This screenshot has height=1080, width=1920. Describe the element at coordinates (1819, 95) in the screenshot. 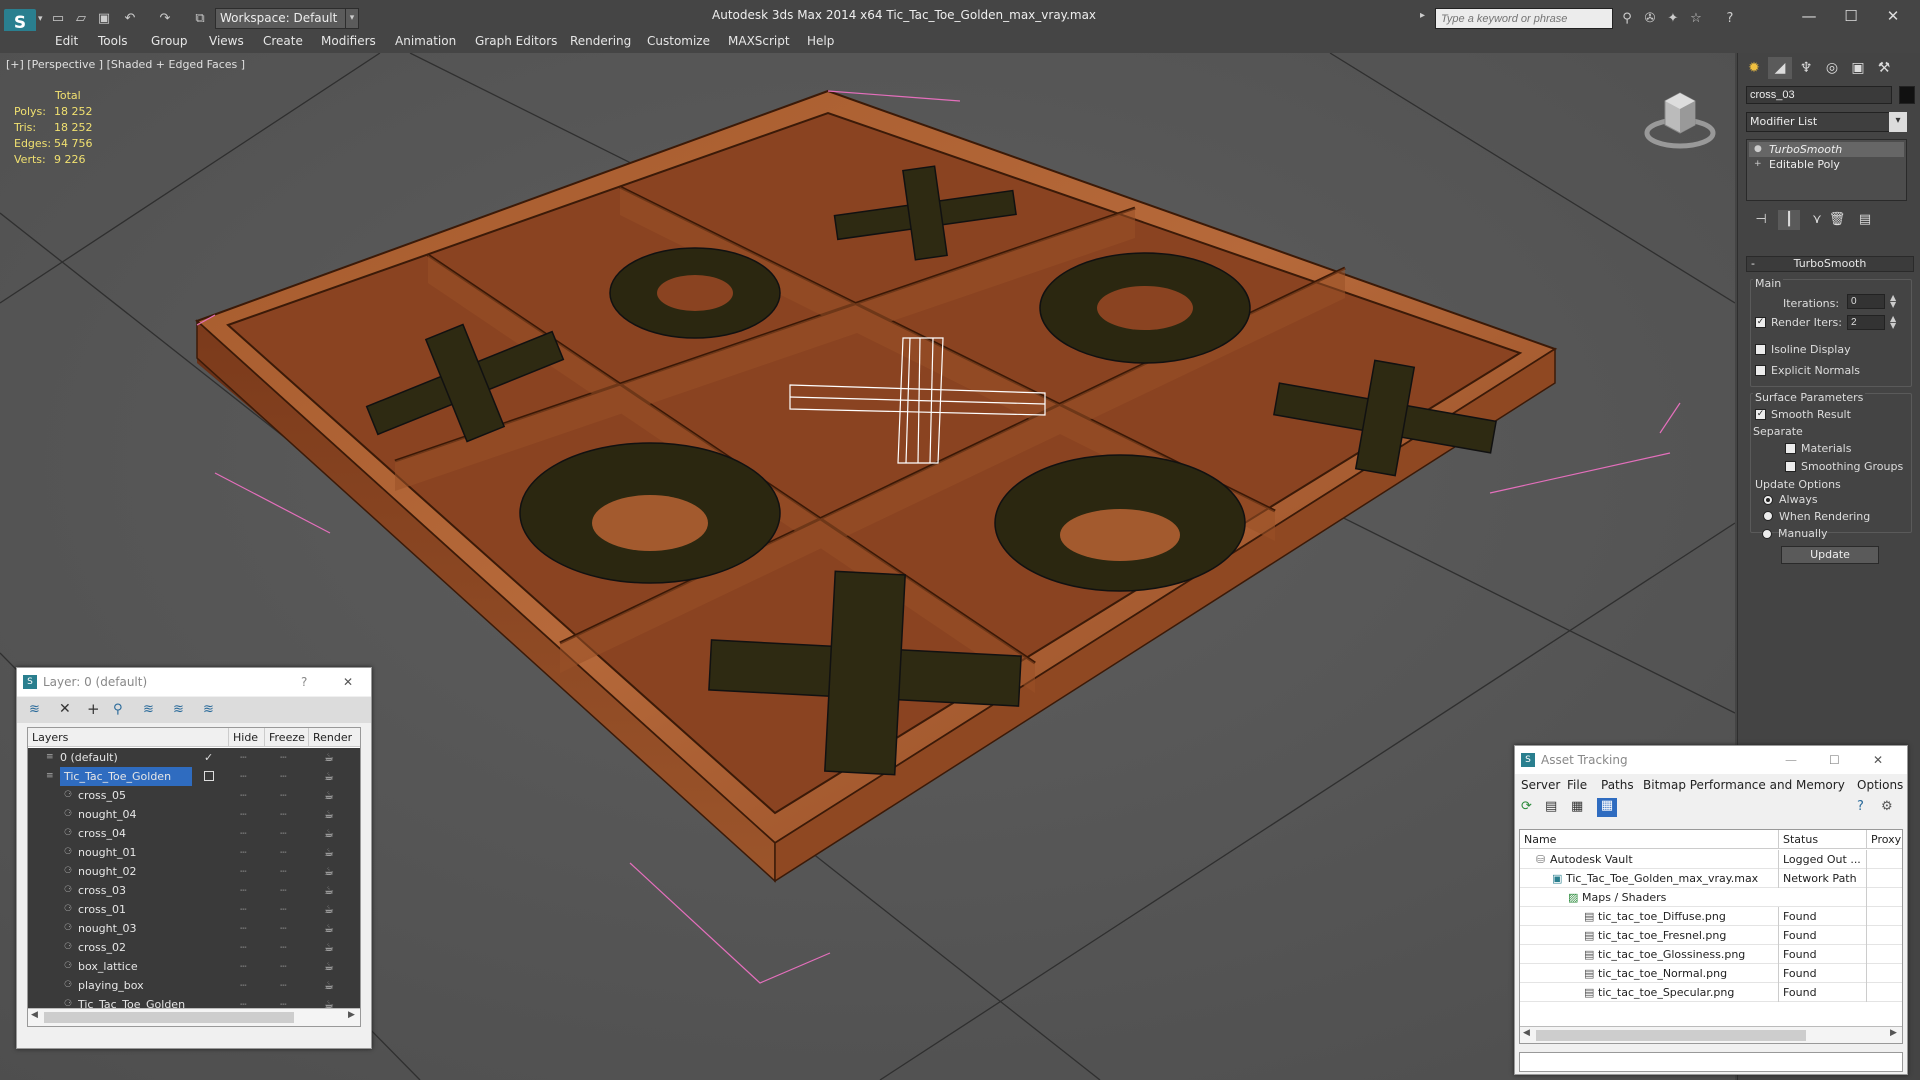

I see `object-name-field` at that location.